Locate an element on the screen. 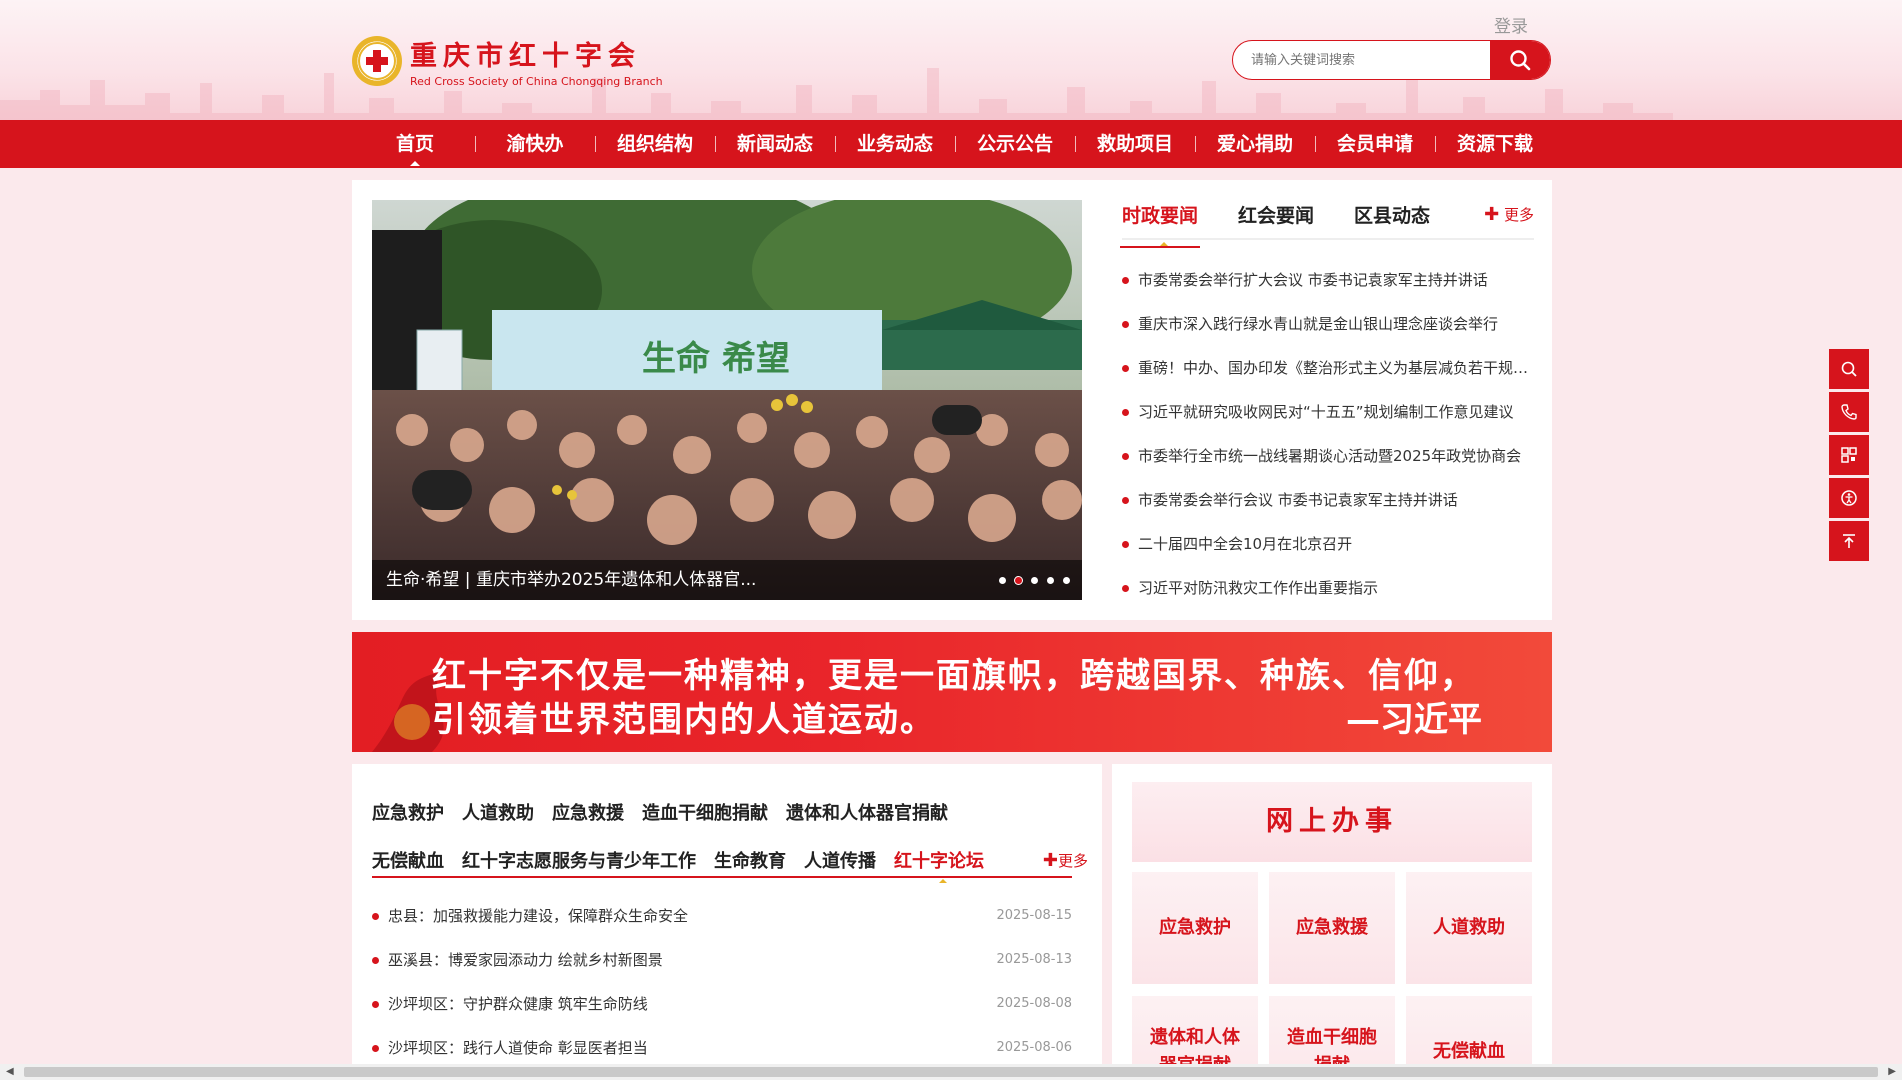 The image size is (1902, 1080). tab-humanitarian-relief: 人道救助 is located at coordinates (498, 812).